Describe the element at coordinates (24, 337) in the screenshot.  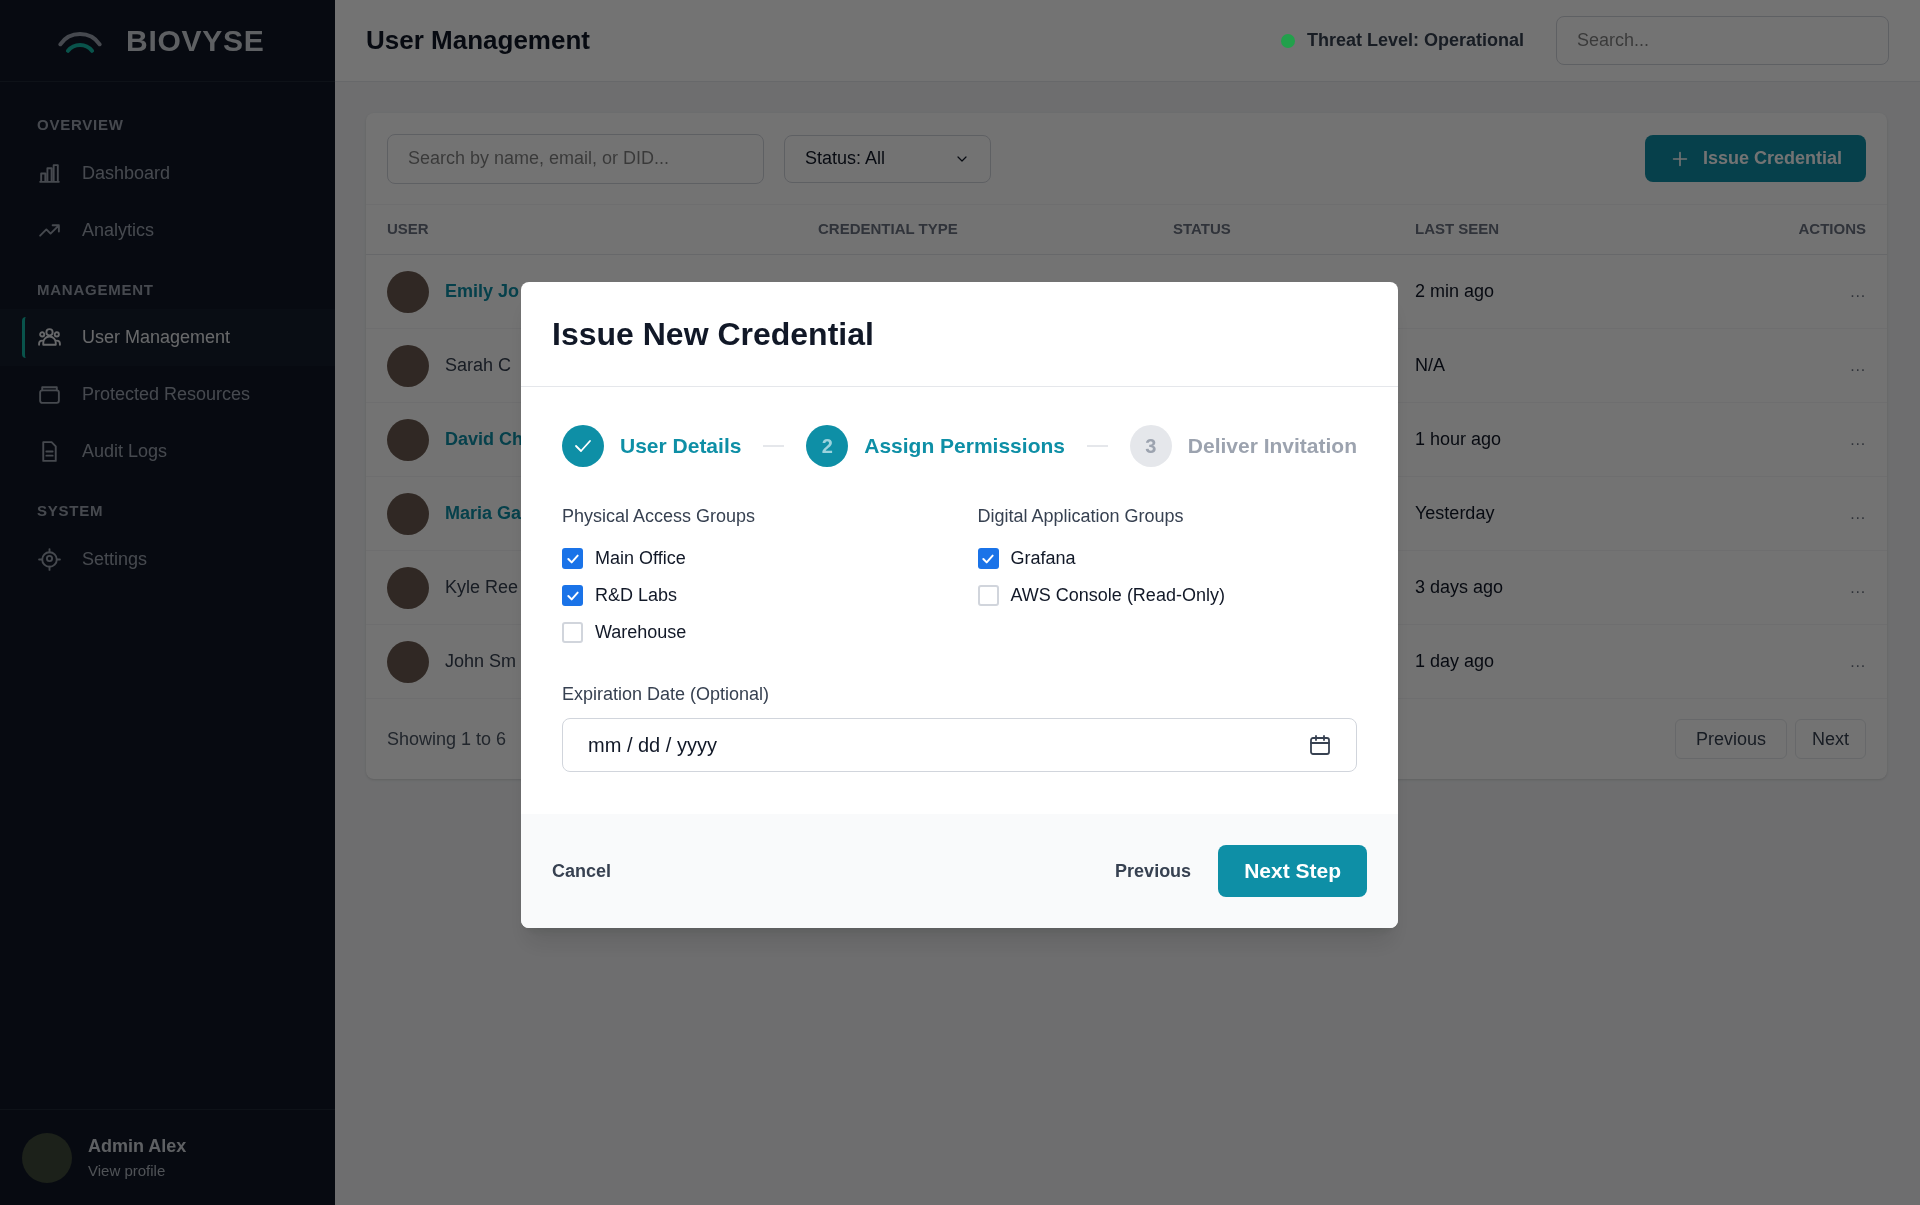
I see `active-indicator` at that location.